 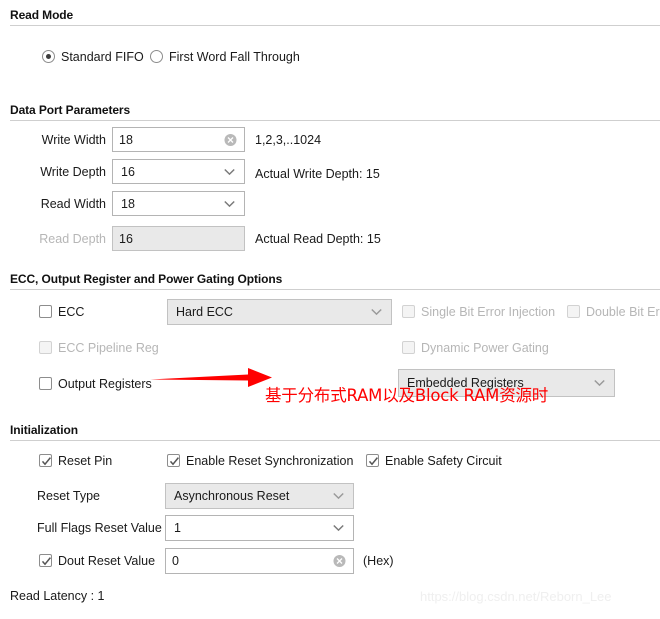 What do you see at coordinates (259, 561) in the screenshot?
I see `input-dout-reset-value: 0` at bounding box center [259, 561].